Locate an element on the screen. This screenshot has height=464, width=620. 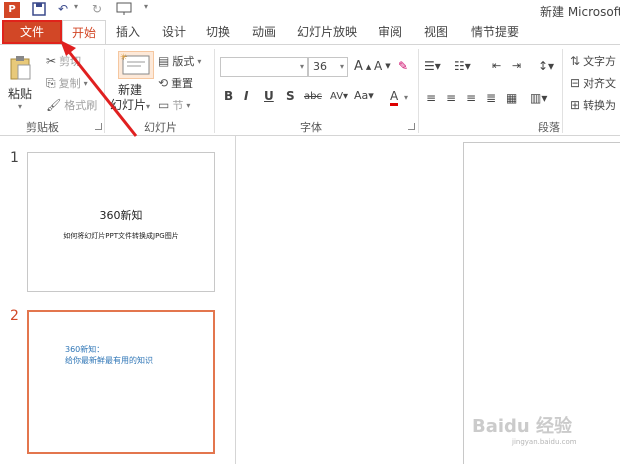
distribute-icon: ▦ is located at coordinates (511, 98).